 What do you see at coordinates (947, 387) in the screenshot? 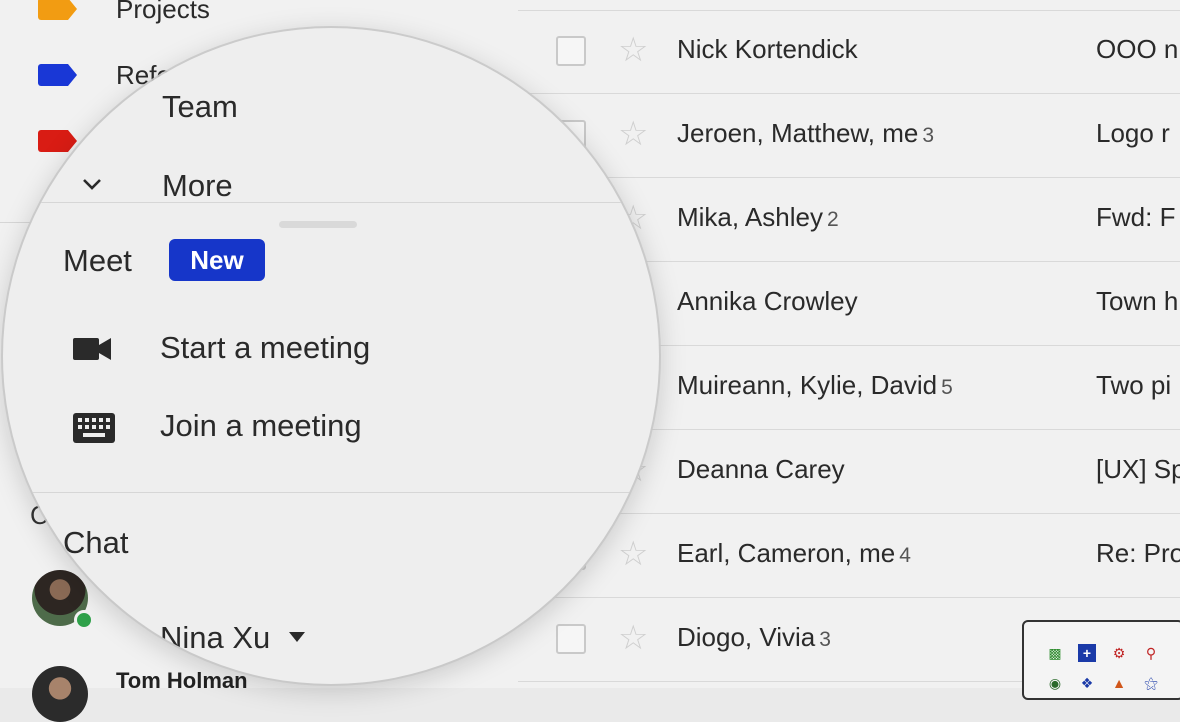
I see `thread-count: 5` at bounding box center [947, 387].